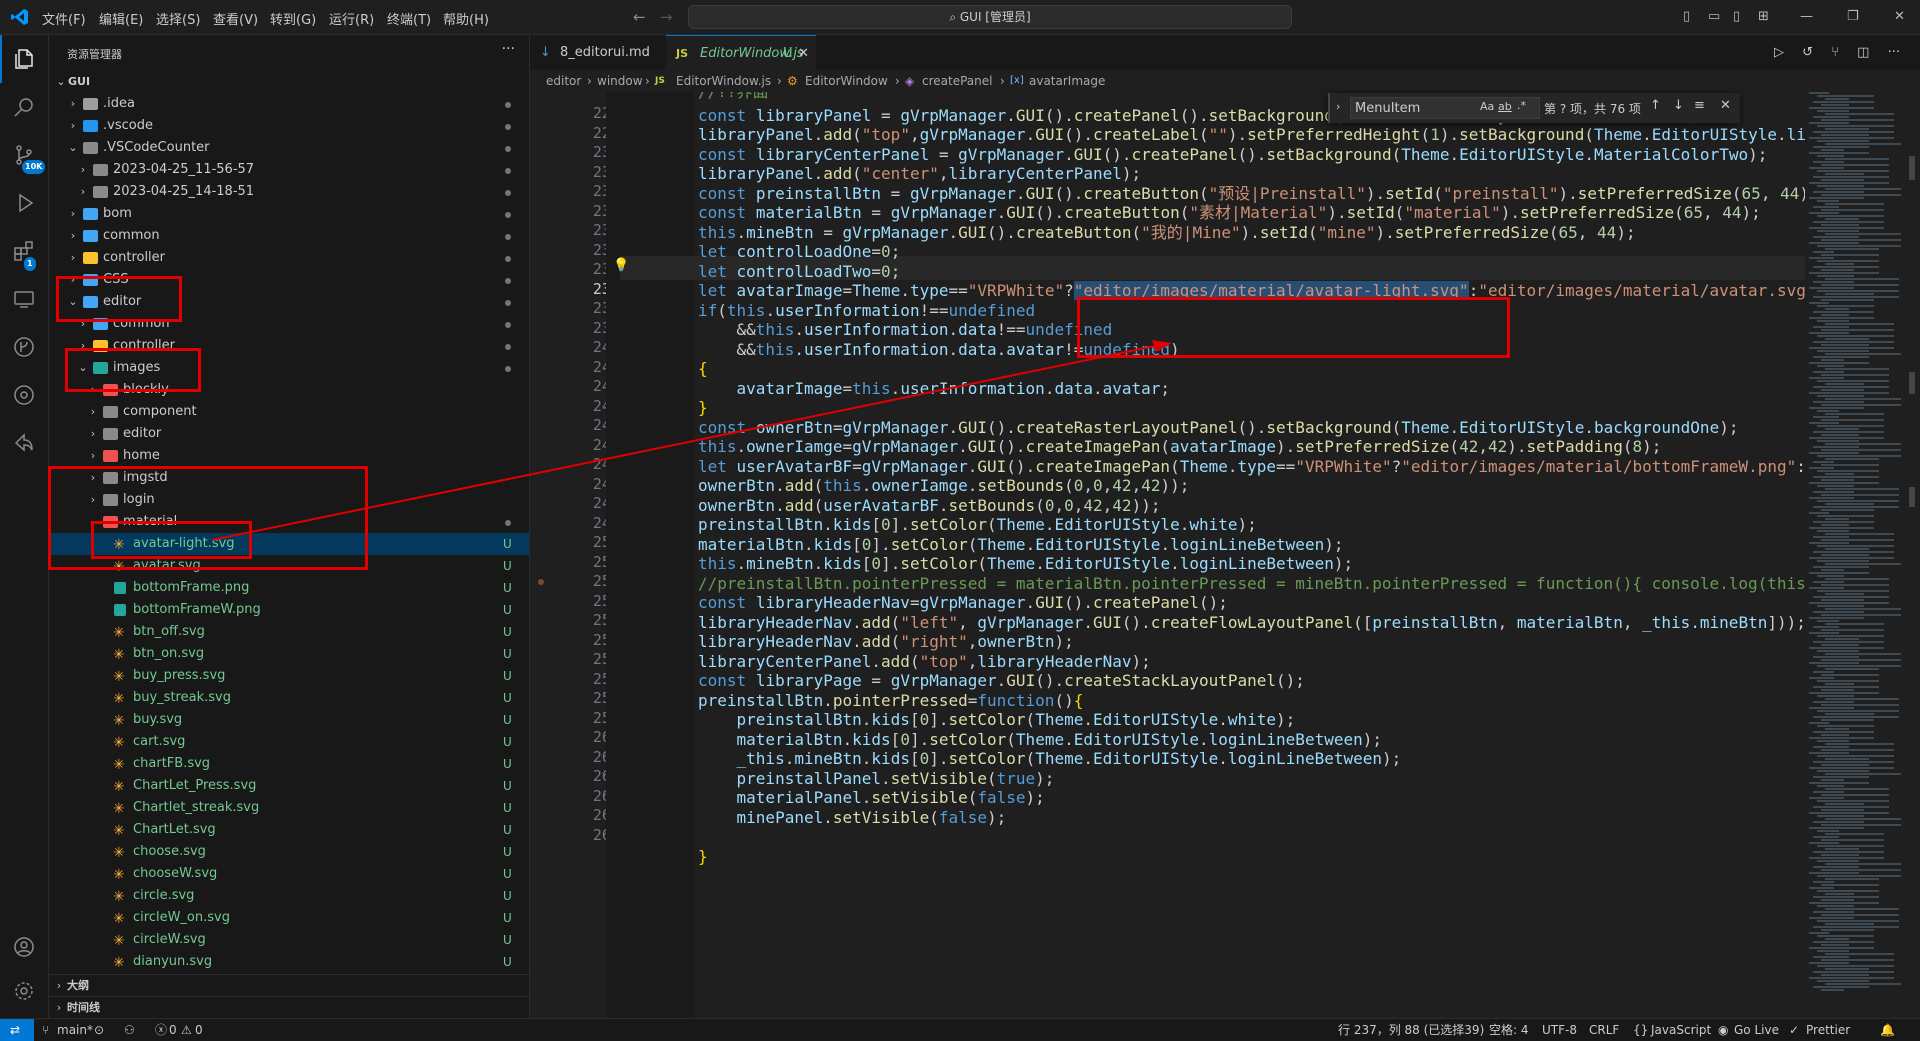  What do you see at coordinates (1699, 105) in the screenshot?
I see `find-in-selection-icon: ≡` at bounding box center [1699, 105].